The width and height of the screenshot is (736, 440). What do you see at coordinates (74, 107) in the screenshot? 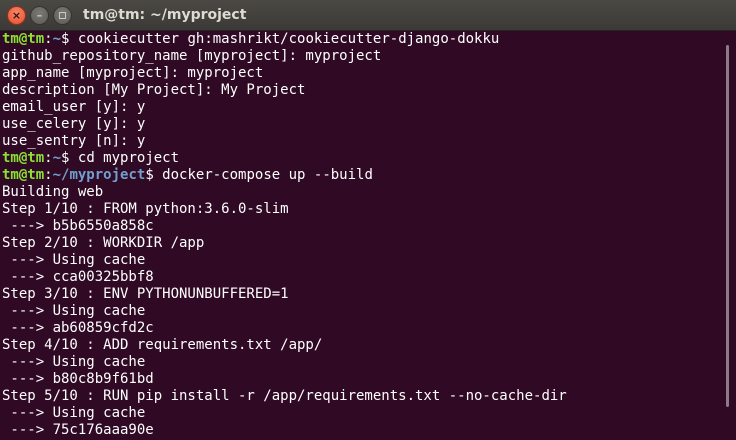
I see `output-line: email_user [y]: y` at bounding box center [74, 107].